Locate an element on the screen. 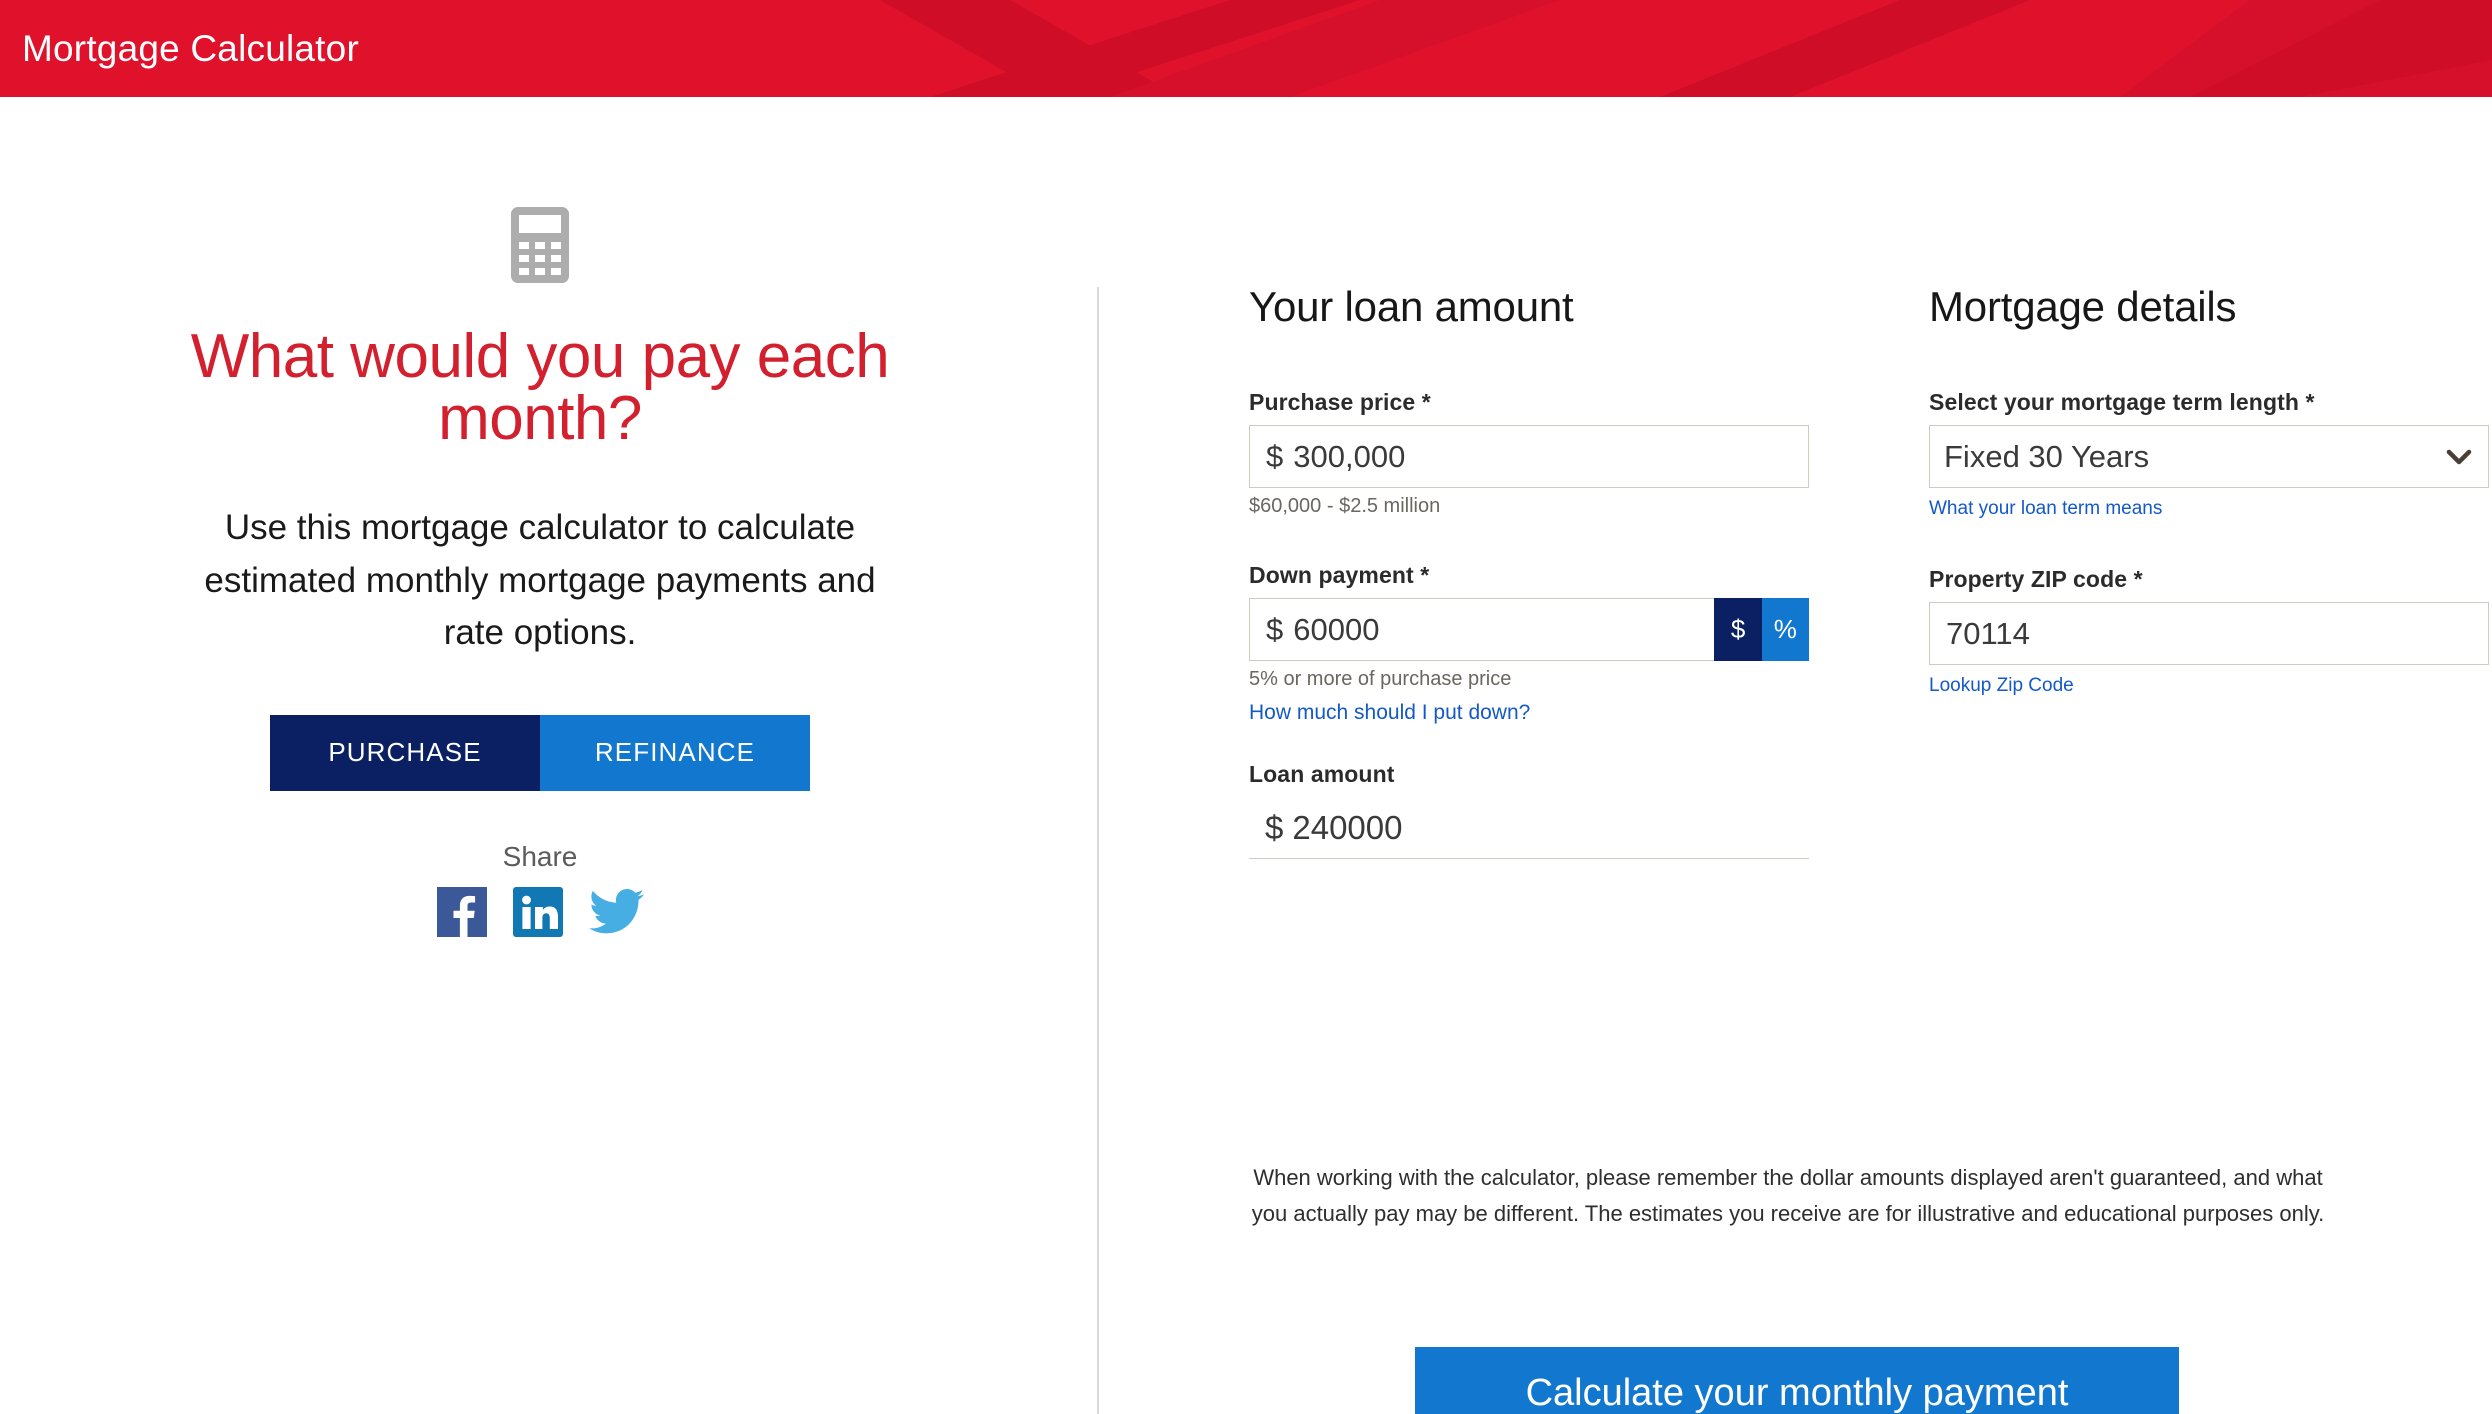 This screenshot has height=1414, width=2492. promo-headline: What would you pay each month? is located at coordinates (540, 387).